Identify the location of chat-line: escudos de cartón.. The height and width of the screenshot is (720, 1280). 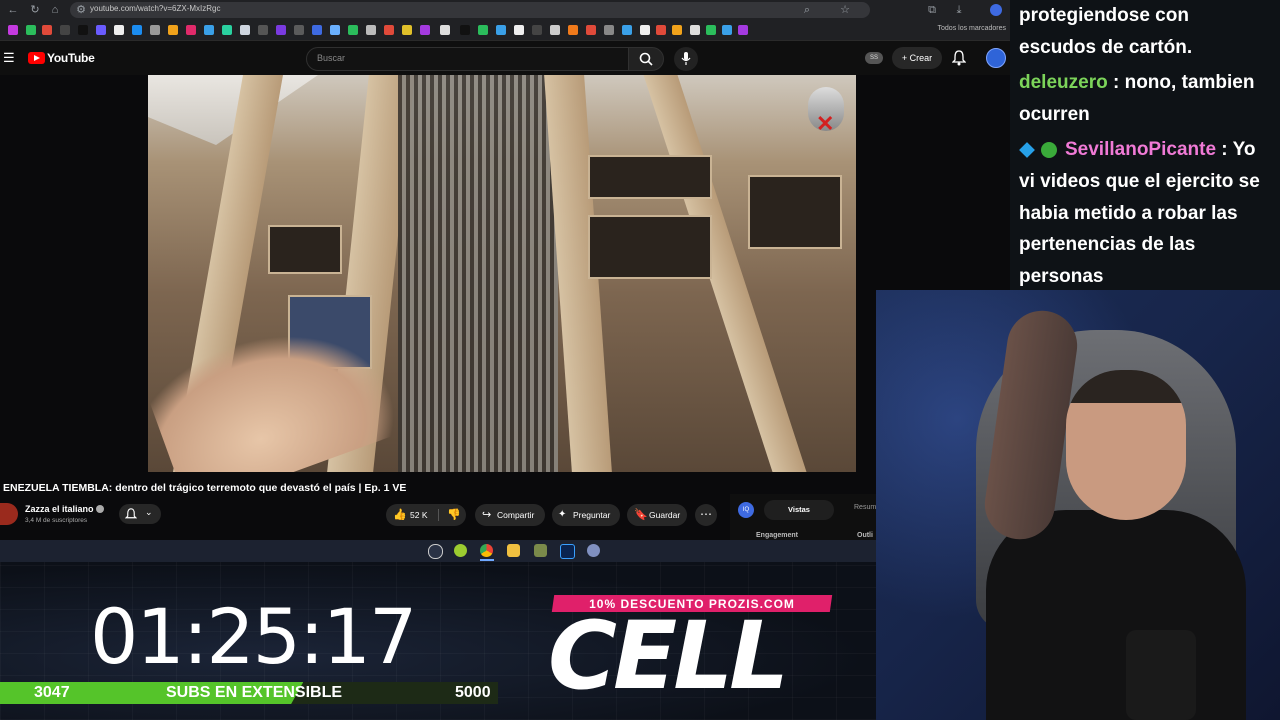
(1106, 47).